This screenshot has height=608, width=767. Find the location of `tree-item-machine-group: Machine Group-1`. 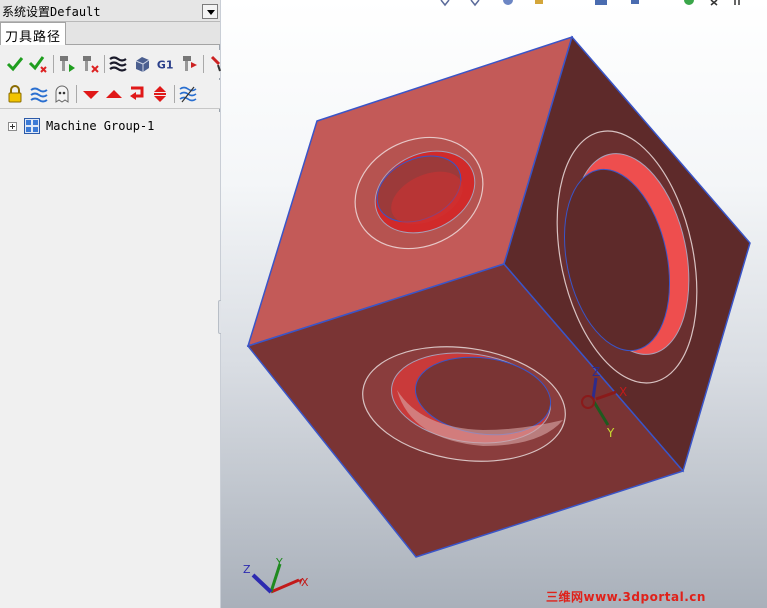

tree-item-machine-group: Machine Group-1 is located at coordinates (106, 127).